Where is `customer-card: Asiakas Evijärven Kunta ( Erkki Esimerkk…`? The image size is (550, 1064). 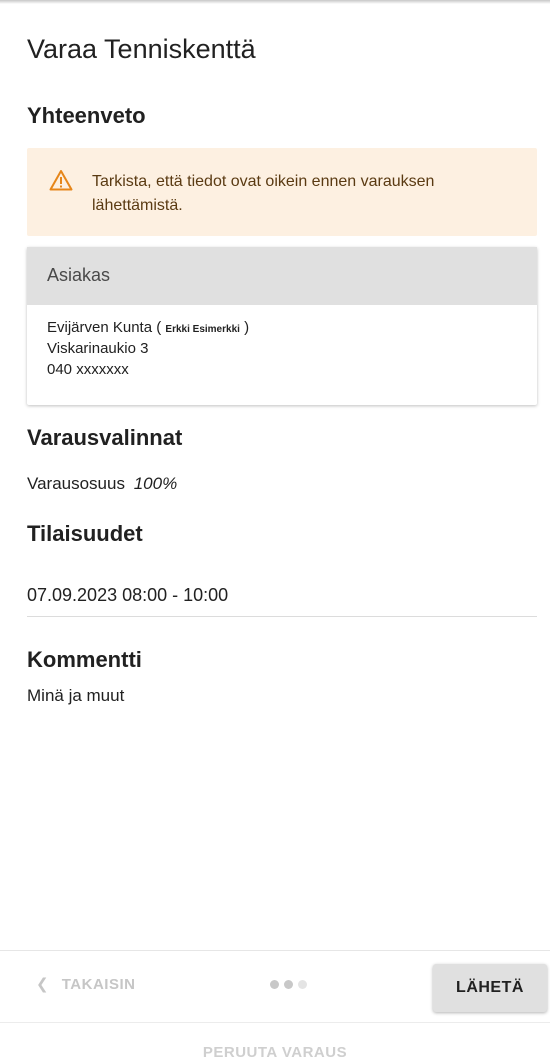
customer-card: Asiakas Evijärven Kunta ( Erkki Esimerkk… is located at coordinates (282, 326).